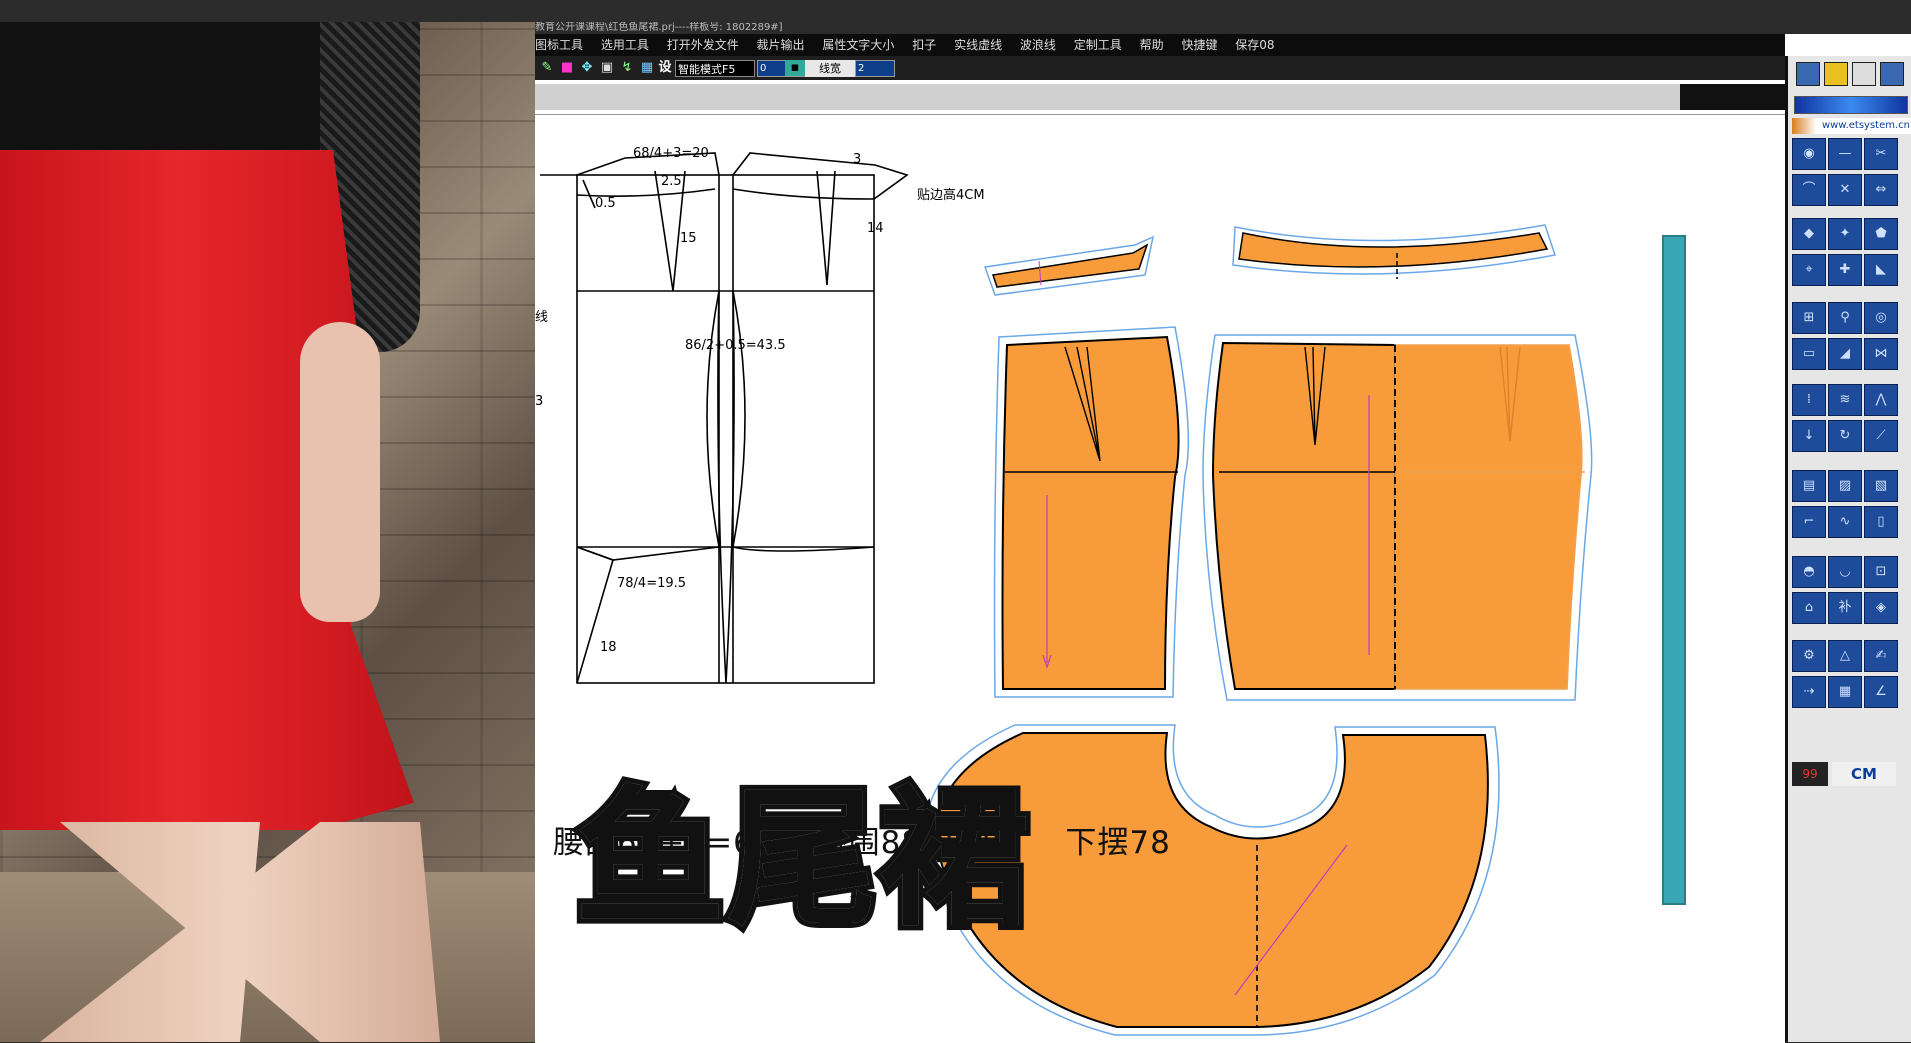 The image size is (1911, 1043). I want to click on menu-item-shortcuts: 快捷键, so click(1199, 45).